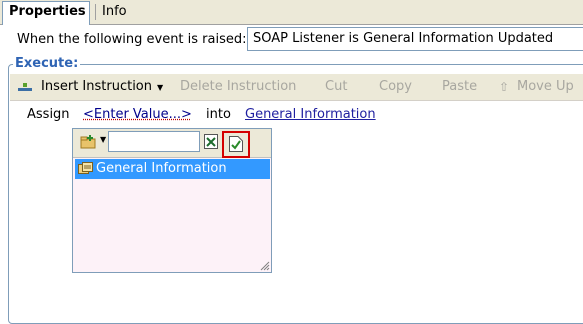  Describe the element at coordinates (545, 87) in the screenshot. I see `move-up-button: Move Up` at that location.